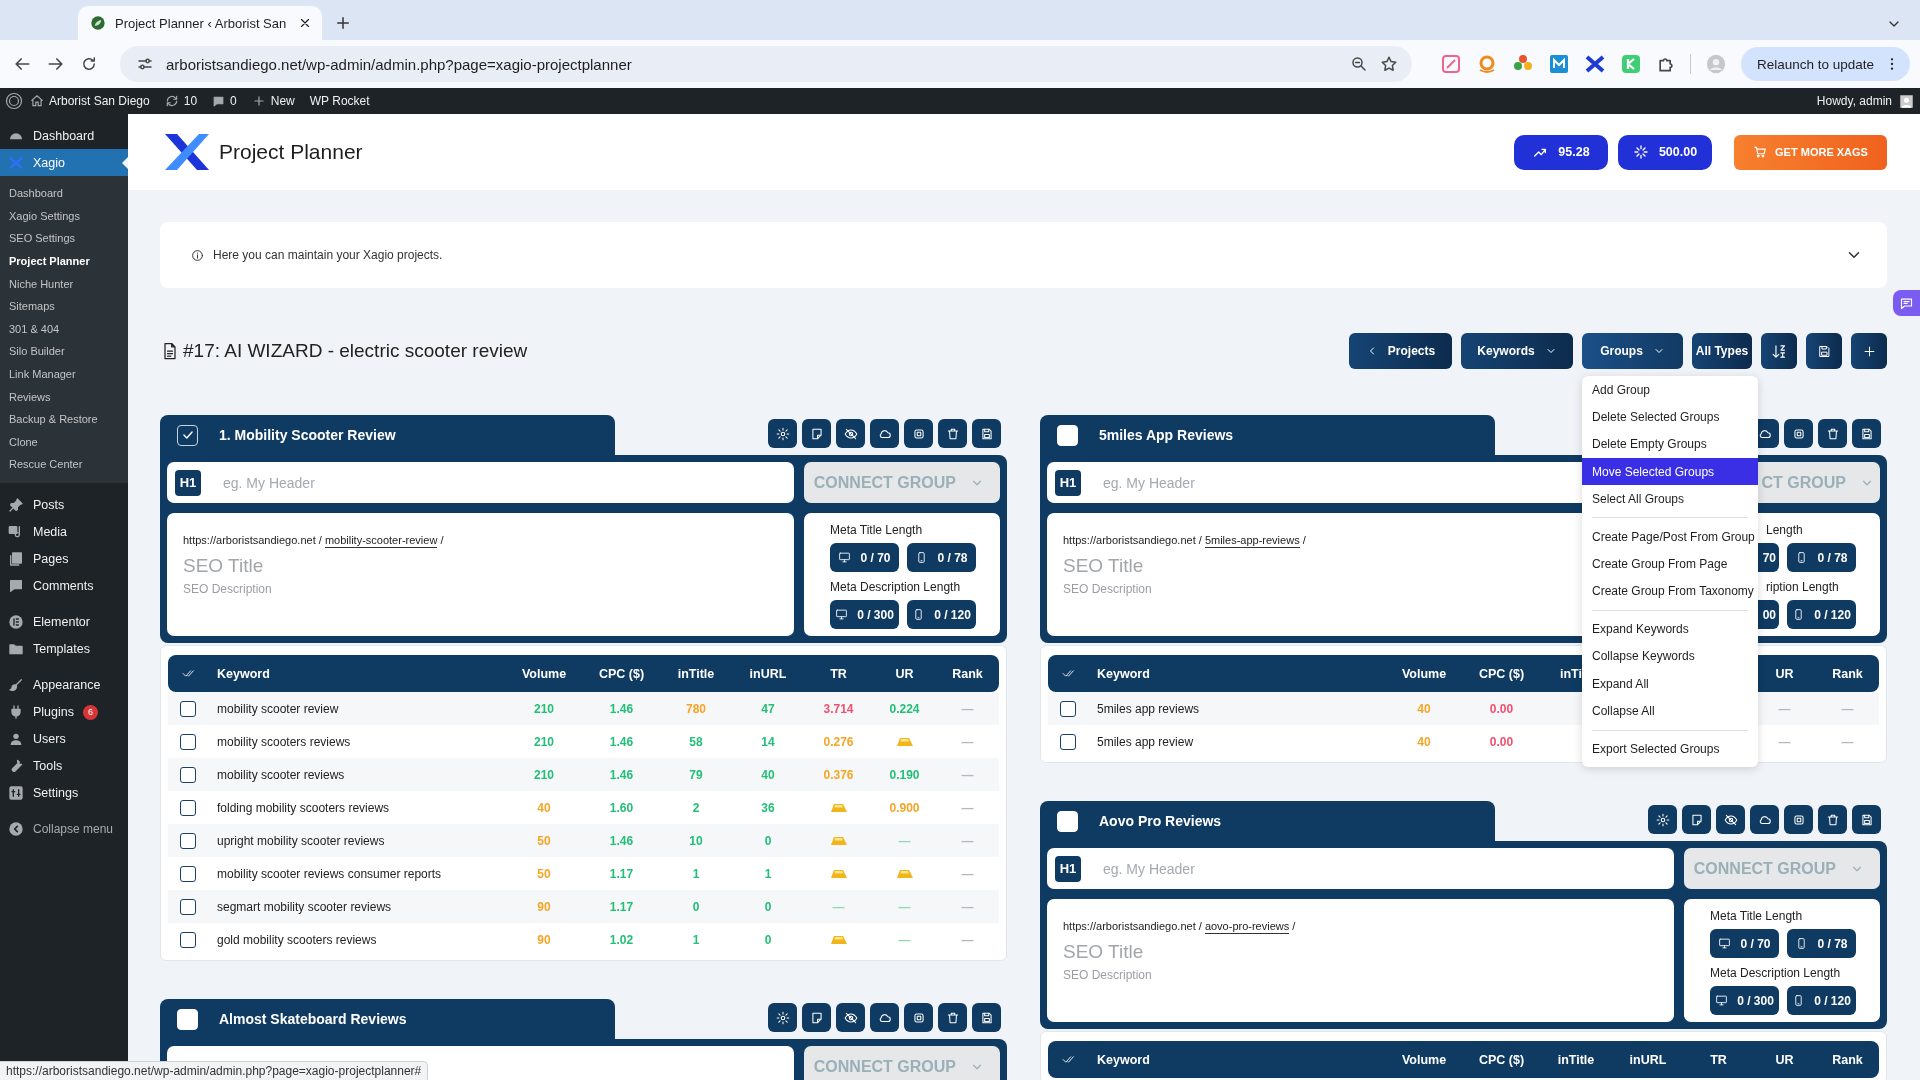 This screenshot has width=1920, height=1080. What do you see at coordinates (90, 712) in the screenshot?
I see `count-badge: 6` at bounding box center [90, 712].